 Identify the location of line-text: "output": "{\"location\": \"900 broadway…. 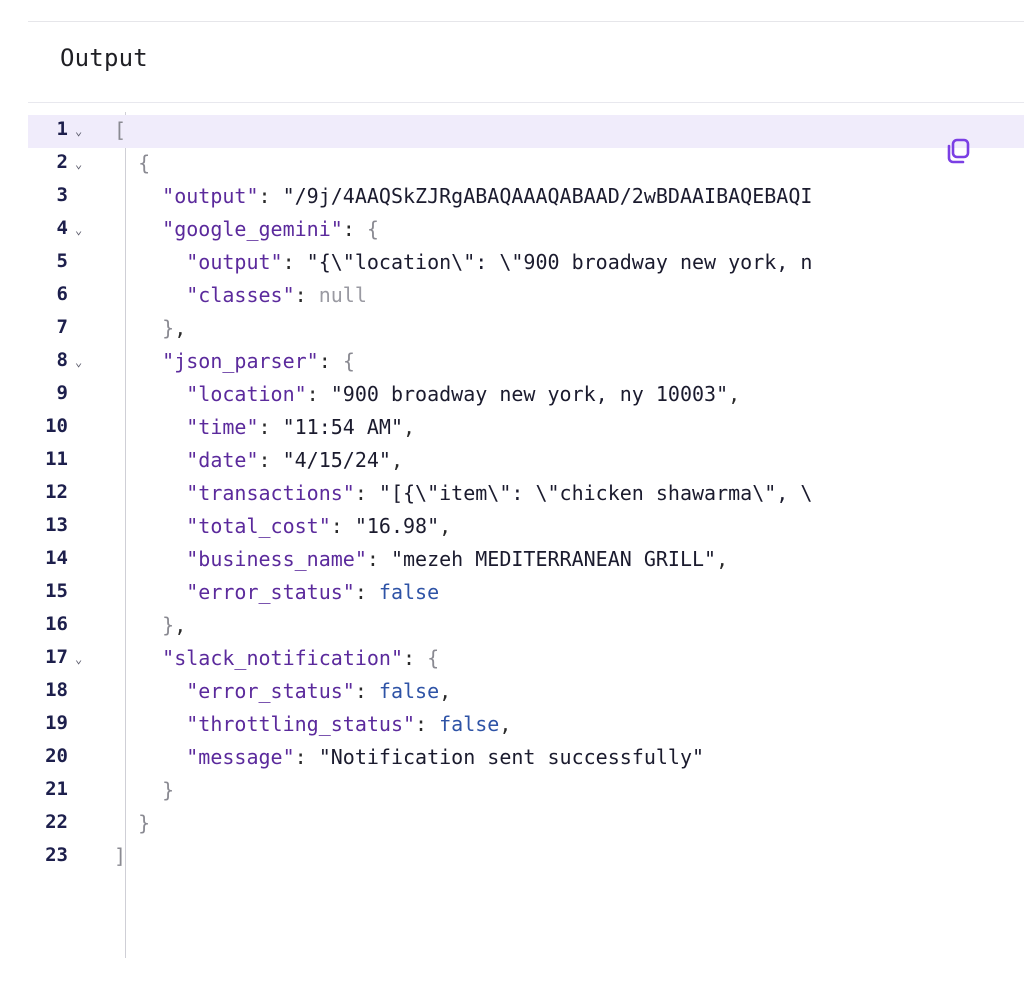
(499, 262).